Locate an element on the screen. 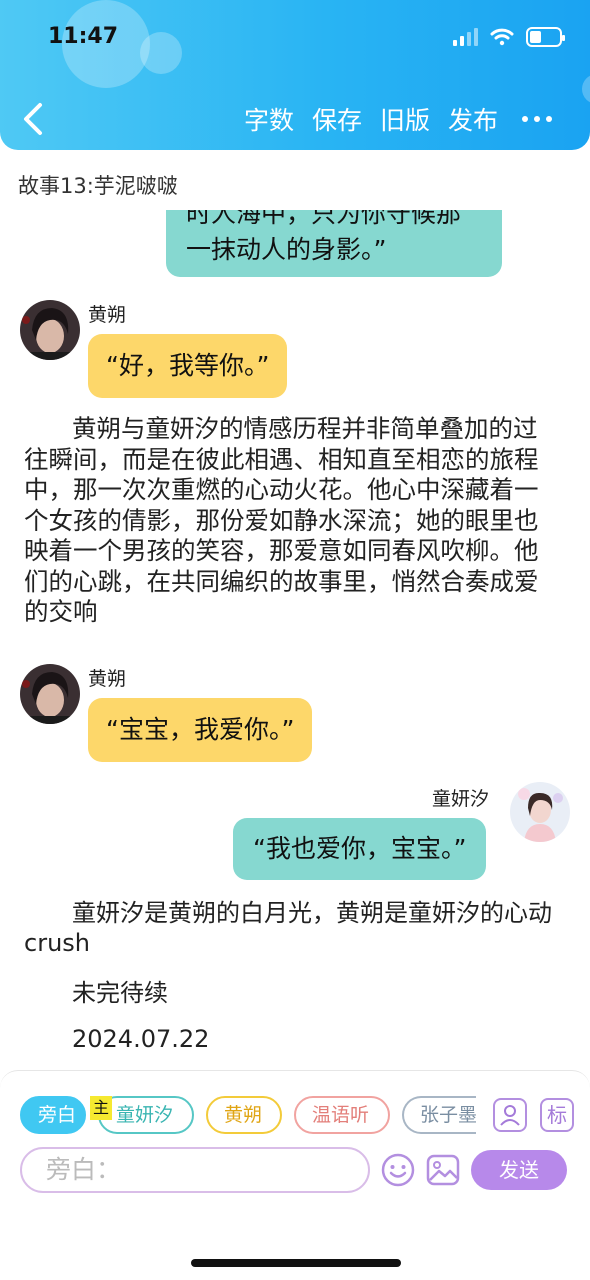  role-chip-zhangzimo: 张子墨 is located at coordinates (439, 1115).